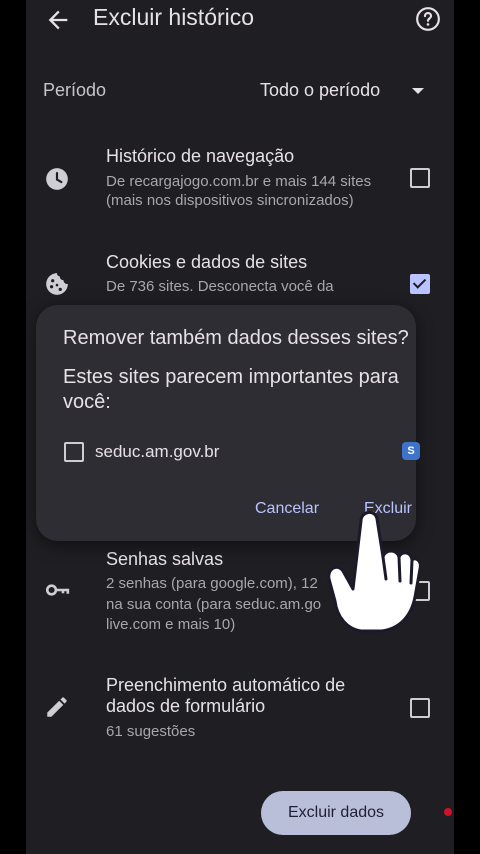 The height and width of the screenshot is (854, 480). What do you see at coordinates (336, 813) in the screenshot?
I see `delete-data-button: Excluir dados` at bounding box center [336, 813].